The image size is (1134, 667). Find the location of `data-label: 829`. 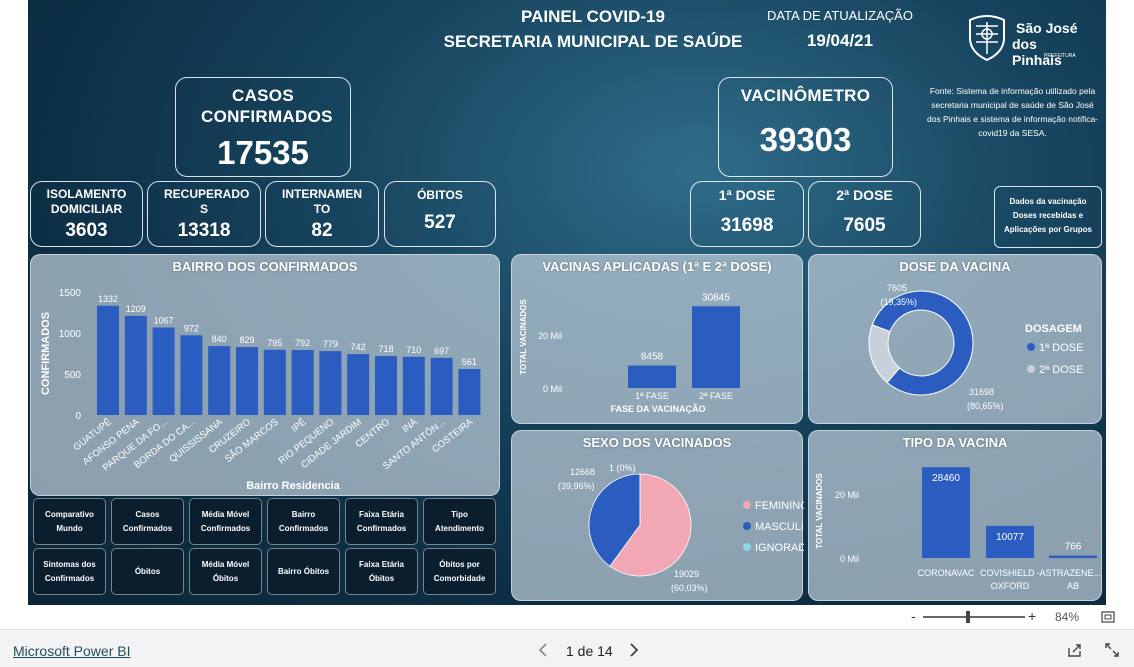

data-label: 829 is located at coordinates (246, 340).